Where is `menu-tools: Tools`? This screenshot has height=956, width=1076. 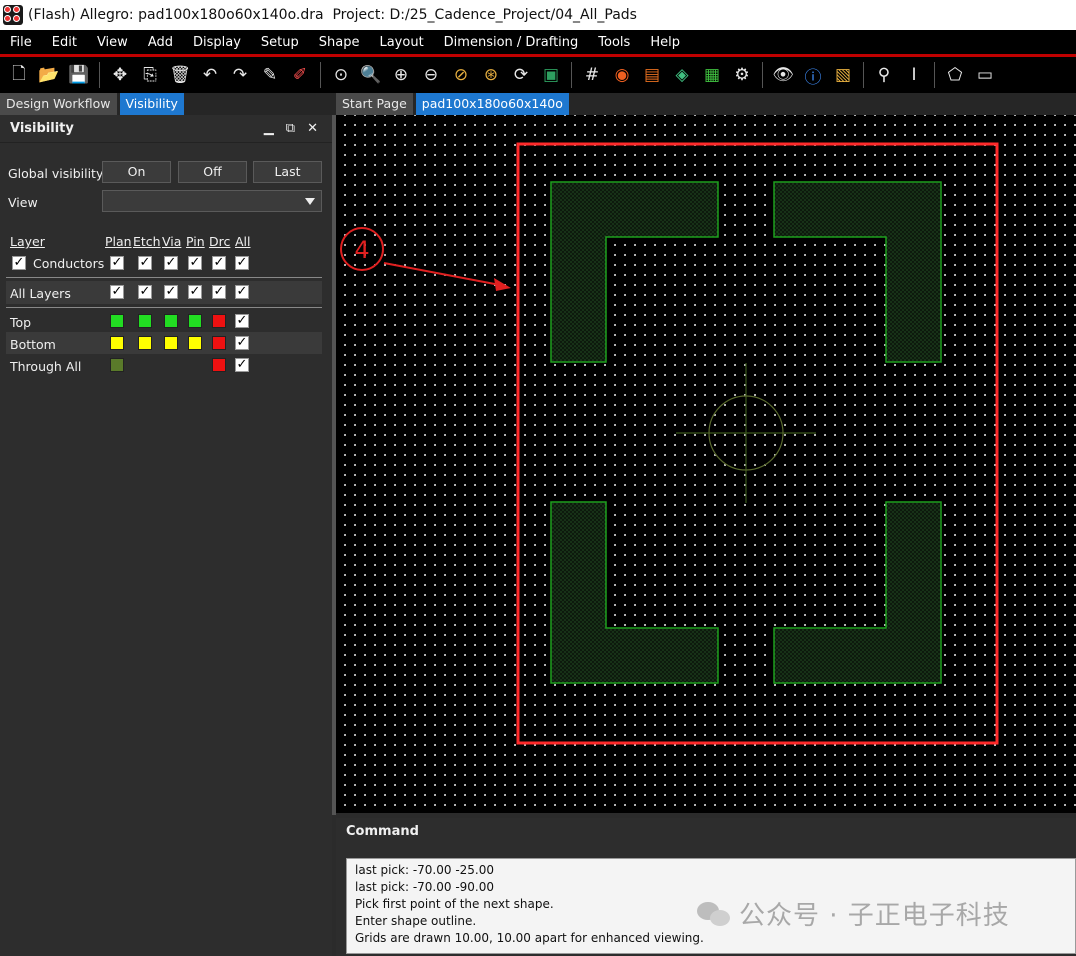 menu-tools: Tools is located at coordinates (614, 42).